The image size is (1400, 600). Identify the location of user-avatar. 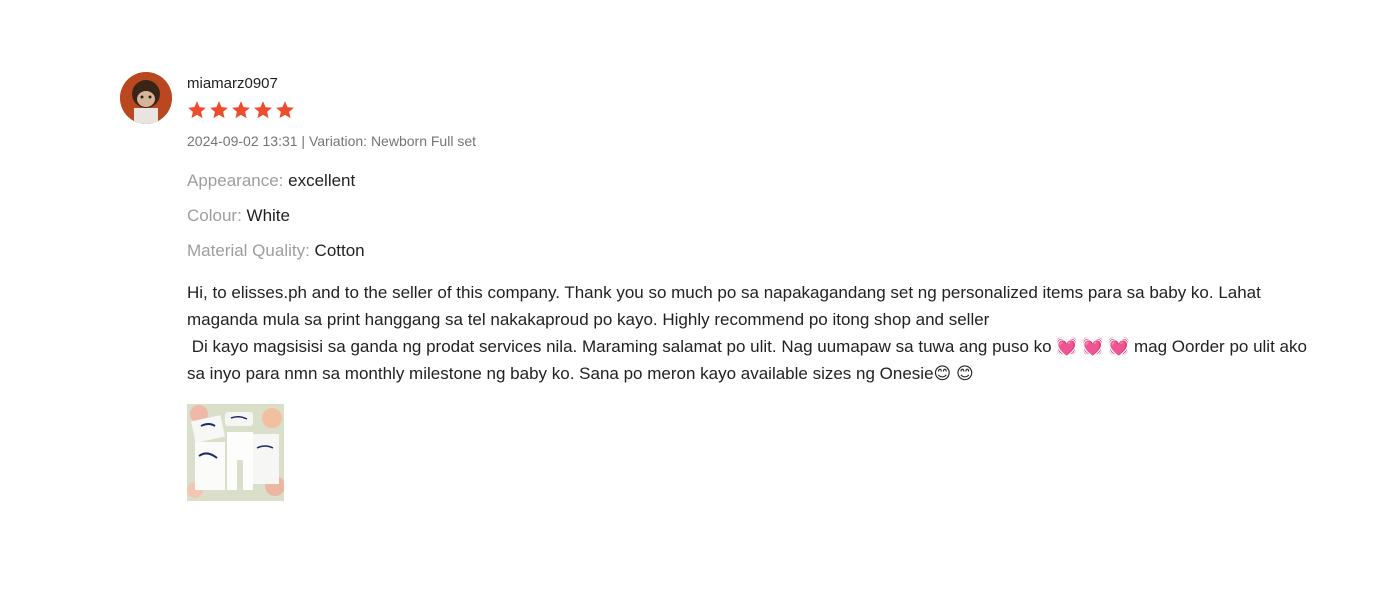
(146, 98).